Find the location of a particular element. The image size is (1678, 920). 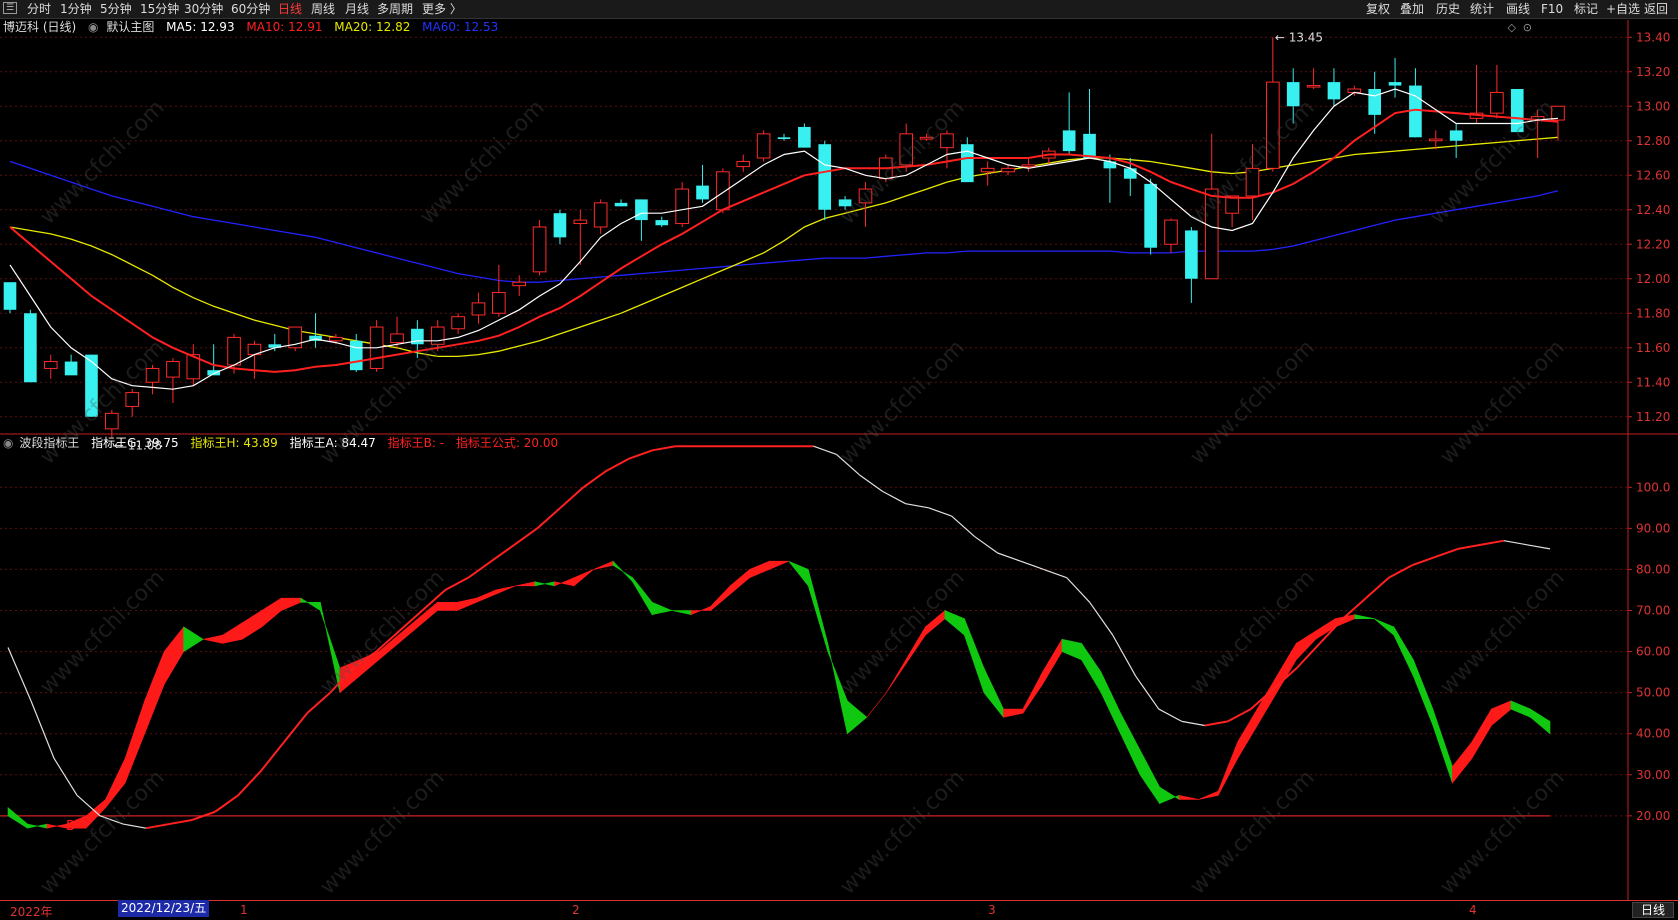

ma60-path is located at coordinates (784, 221).